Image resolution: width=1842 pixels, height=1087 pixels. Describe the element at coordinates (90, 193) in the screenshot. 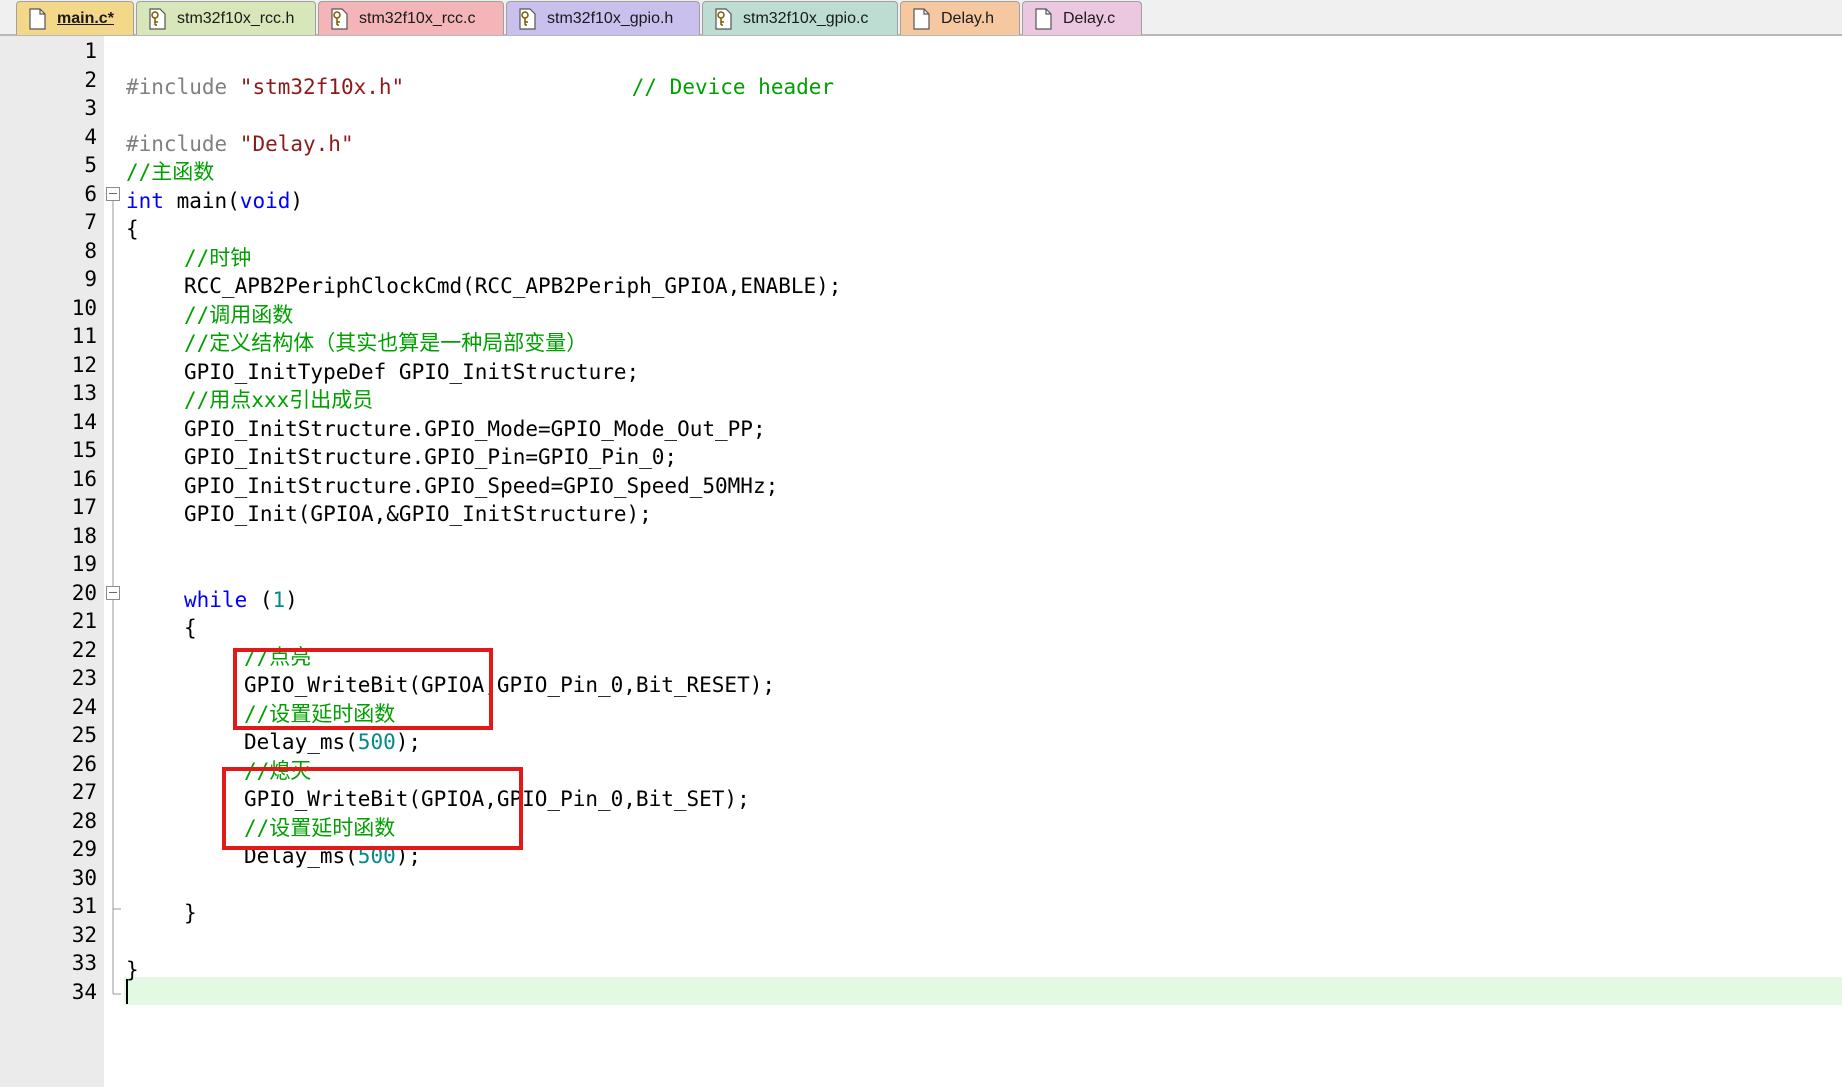

I see `line-number: 6` at that location.